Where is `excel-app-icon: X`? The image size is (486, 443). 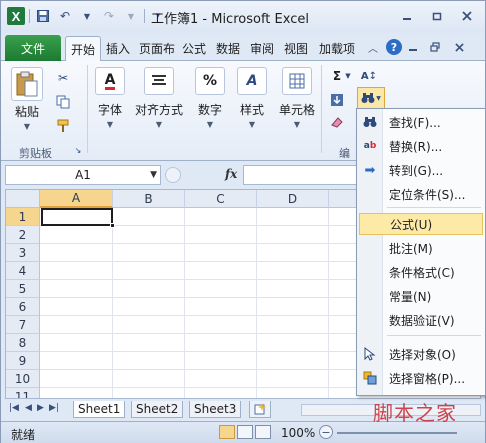 excel-app-icon: X is located at coordinates (16, 16).